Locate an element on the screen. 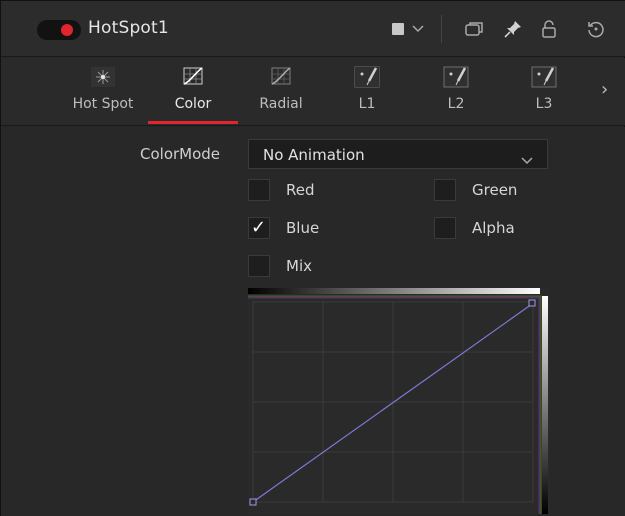 Image resolution: width=625 pixels, height=516 pixels. alpha-checkbox is located at coordinates (445, 228).